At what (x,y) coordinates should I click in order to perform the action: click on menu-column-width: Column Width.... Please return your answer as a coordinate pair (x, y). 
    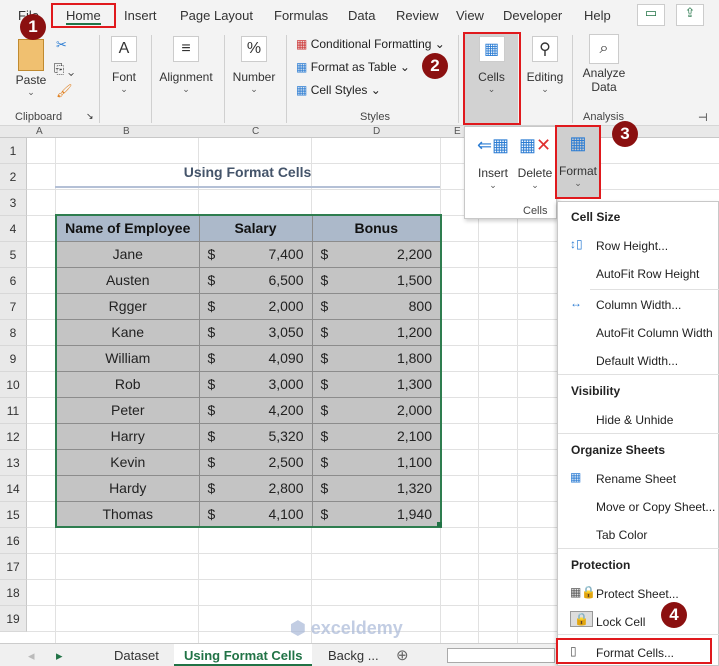
    Looking at the image, I should click on (638, 305).